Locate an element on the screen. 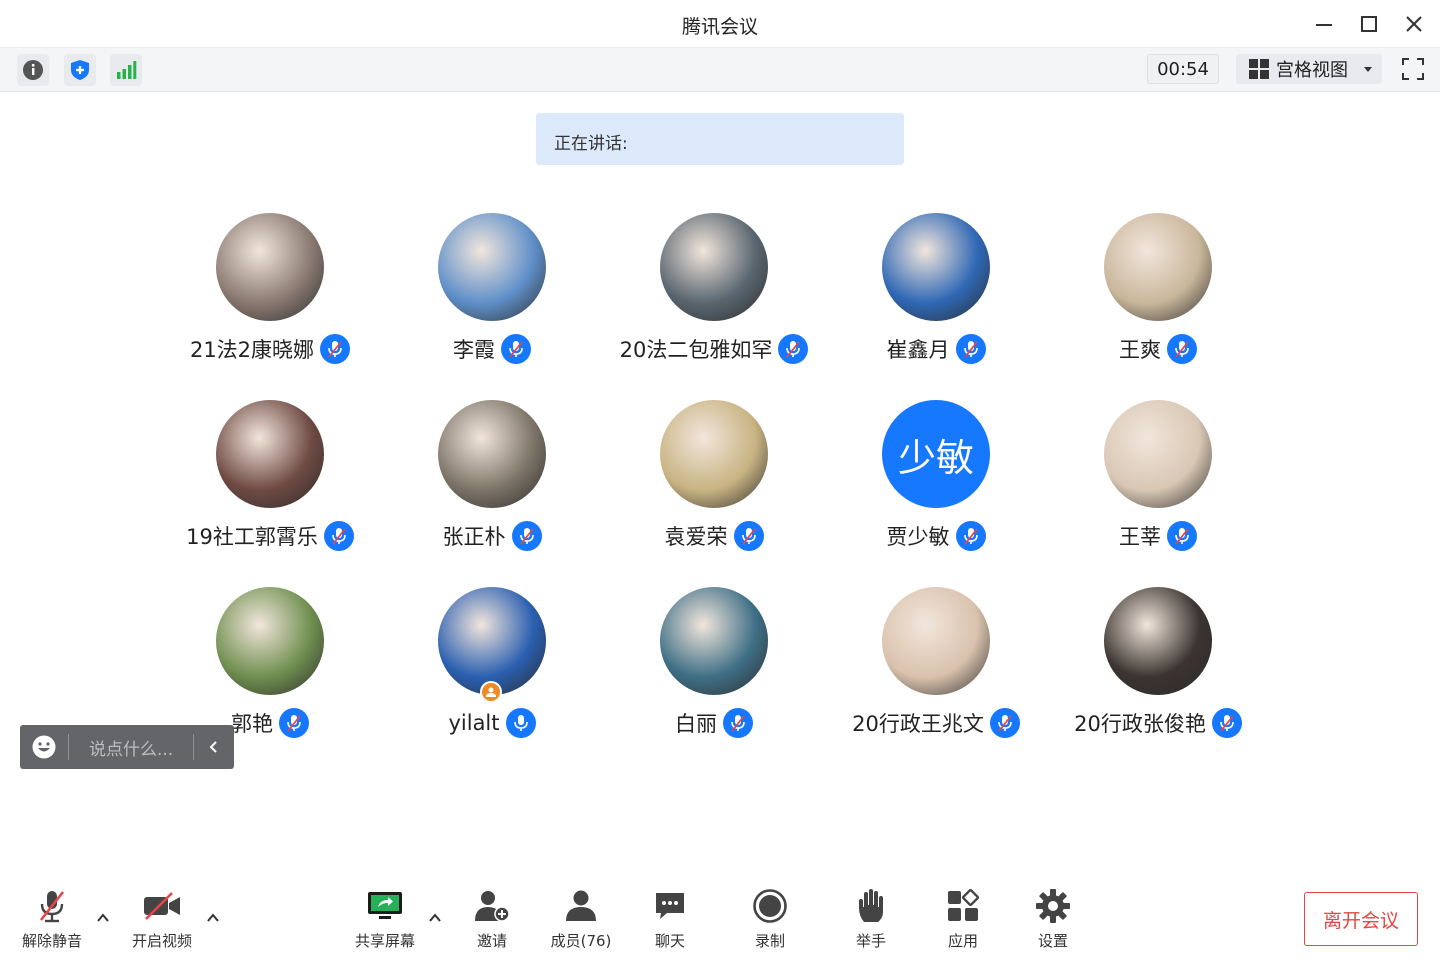  start-video-label: 开启视频 is located at coordinates (161, 941).